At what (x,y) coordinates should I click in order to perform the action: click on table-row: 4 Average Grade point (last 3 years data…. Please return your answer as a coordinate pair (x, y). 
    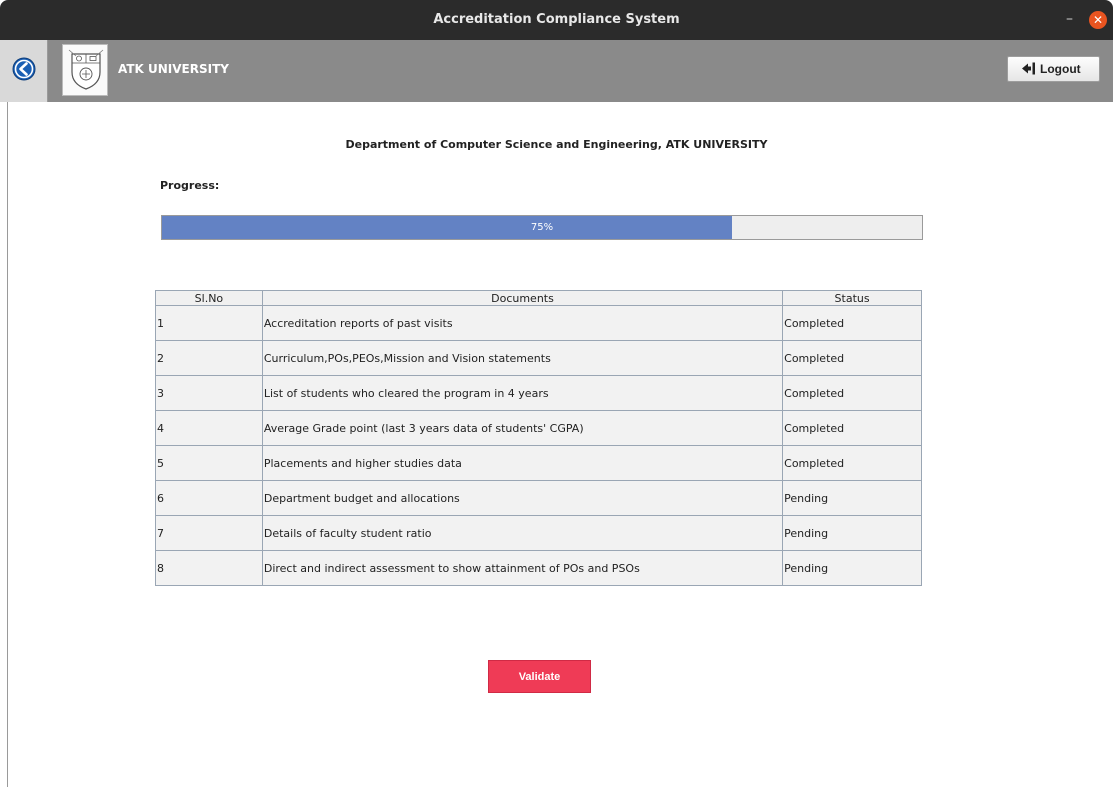
    Looking at the image, I should click on (538, 428).